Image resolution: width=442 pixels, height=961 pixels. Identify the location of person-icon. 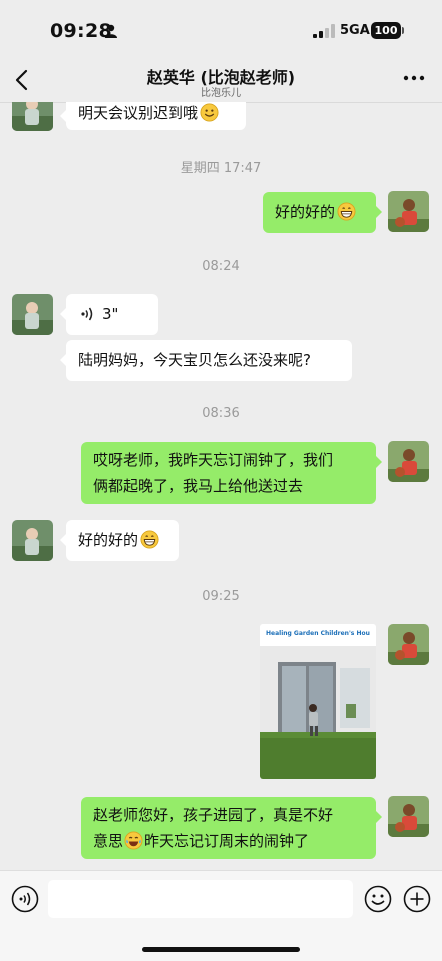
(111, 31).